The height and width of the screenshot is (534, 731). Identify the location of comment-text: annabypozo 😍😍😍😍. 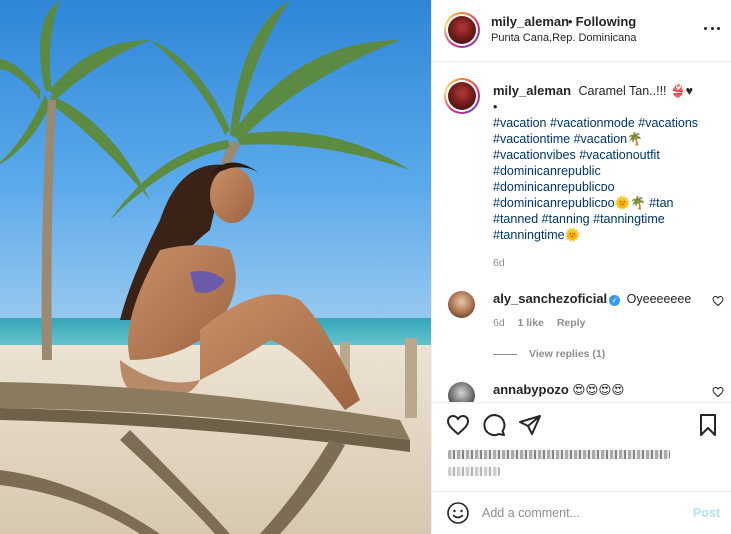
(558, 389).